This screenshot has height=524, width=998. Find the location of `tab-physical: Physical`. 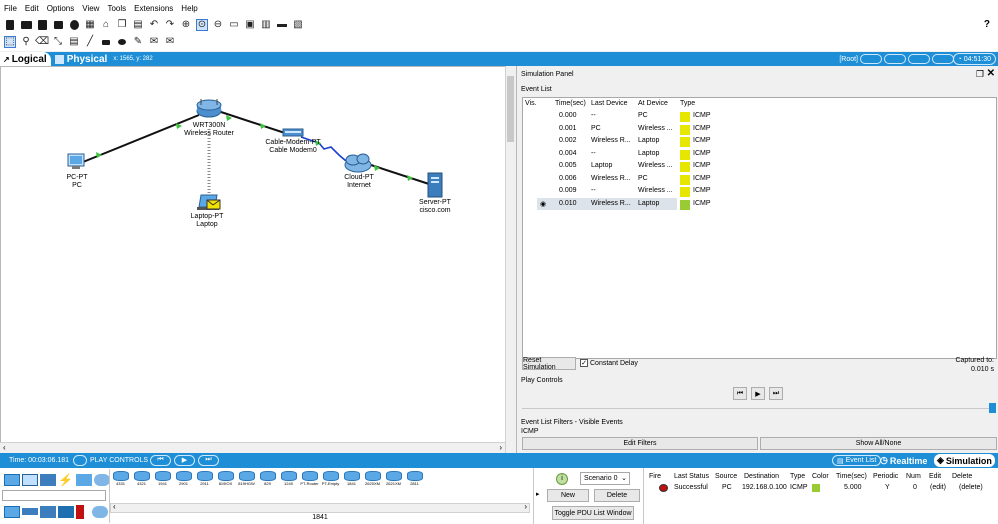

tab-physical: Physical is located at coordinates (81, 59).